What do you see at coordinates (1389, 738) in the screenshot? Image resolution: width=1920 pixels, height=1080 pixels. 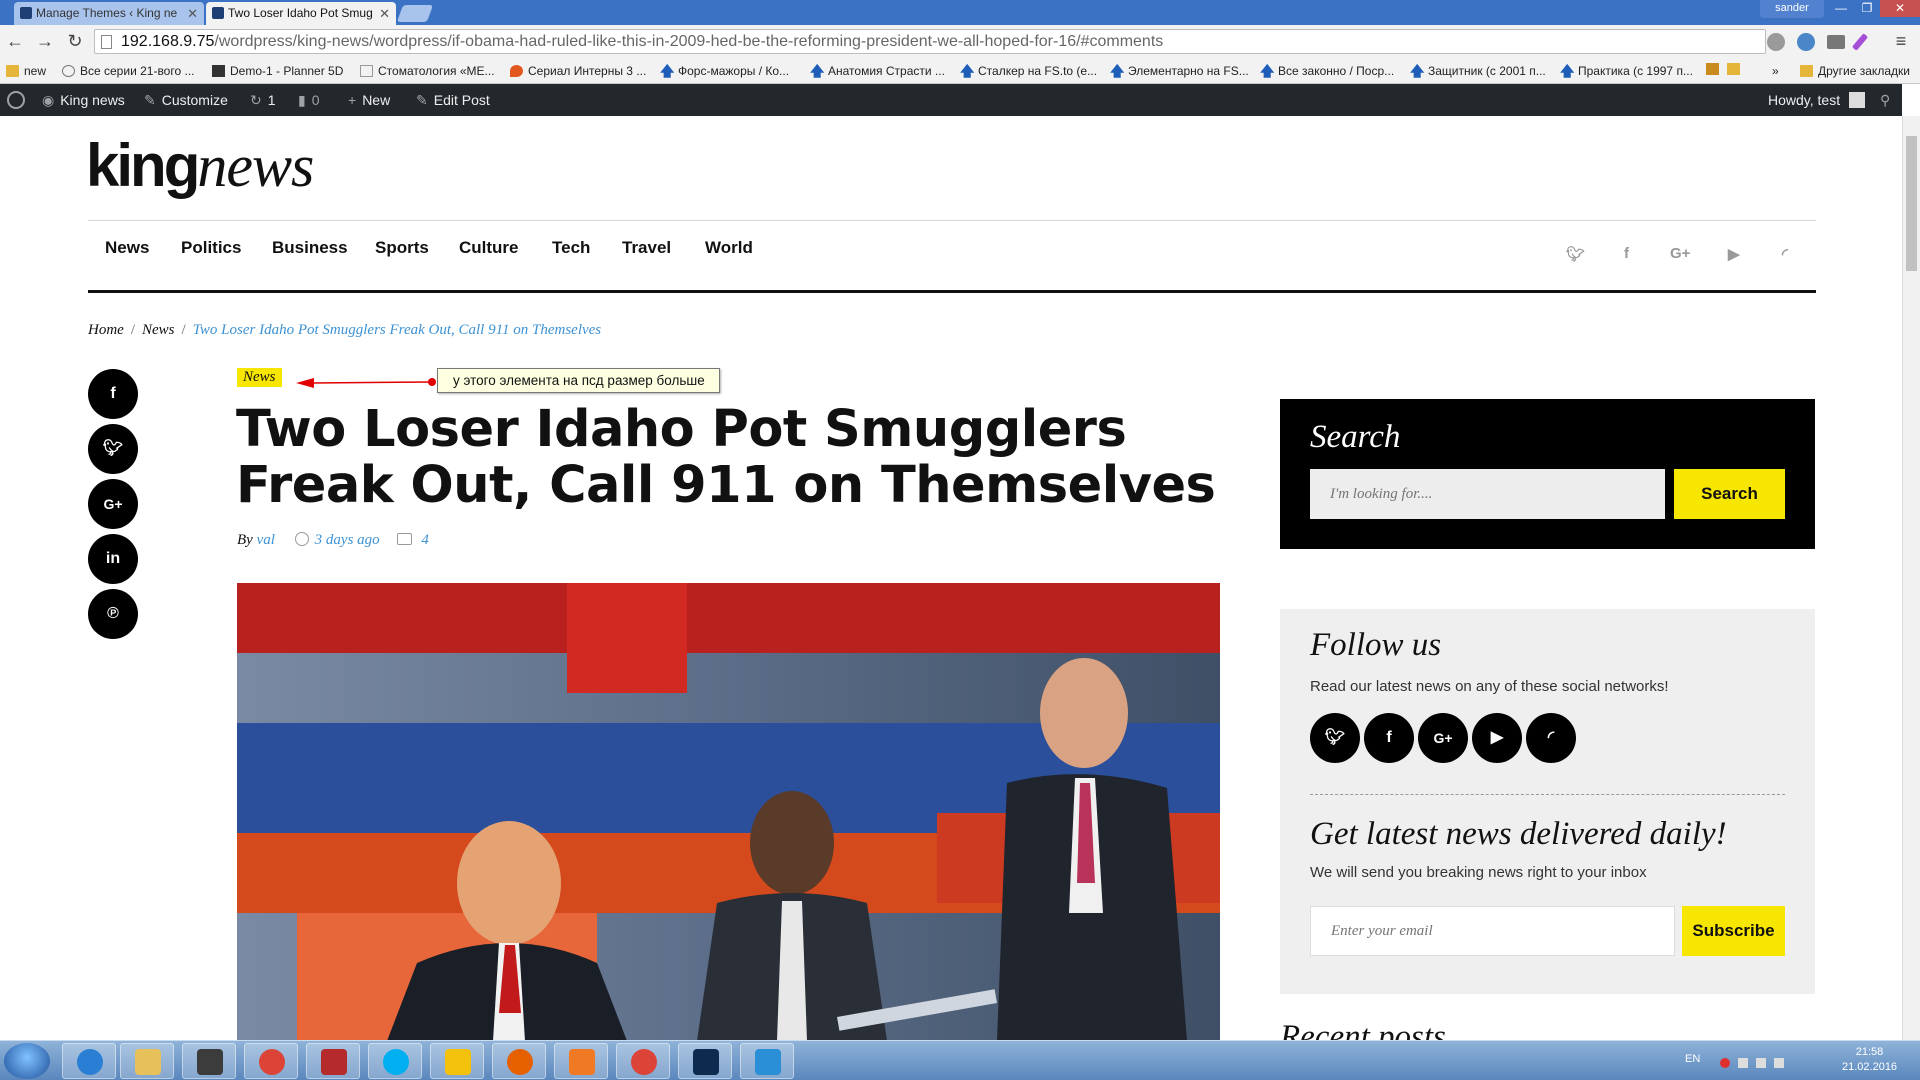 I see `follow-facebook-icon: f` at bounding box center [1389, 738].